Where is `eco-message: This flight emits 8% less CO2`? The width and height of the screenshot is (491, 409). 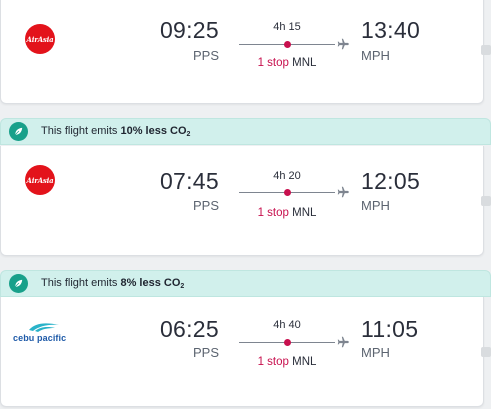
eco-message: This flight emits 8% less CO2 is located at coordinates (112, 283).